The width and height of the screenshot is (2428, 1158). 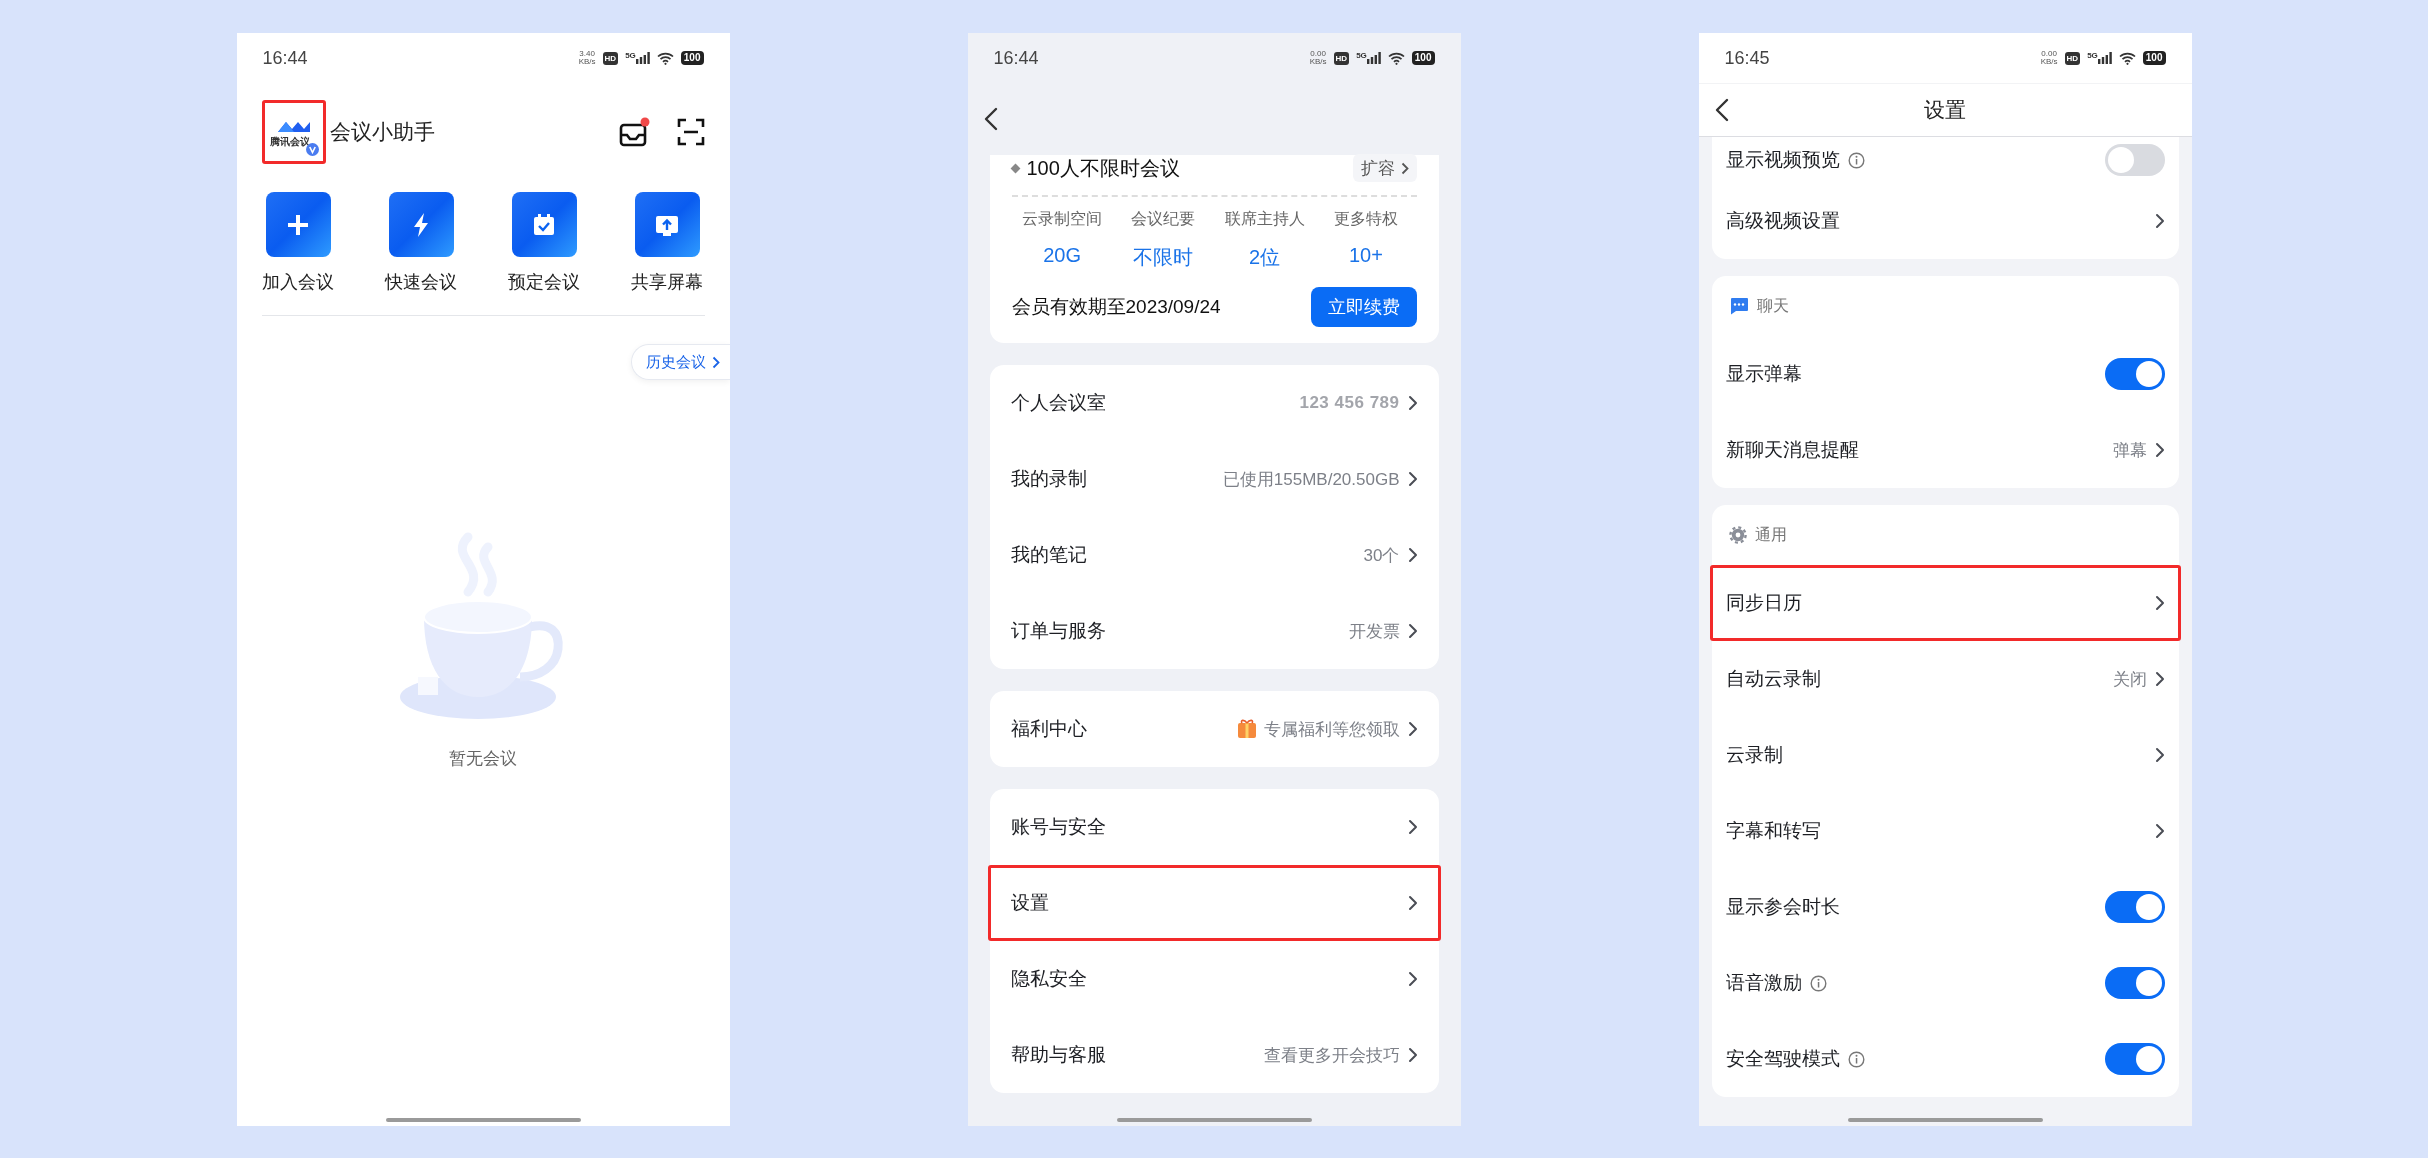 What do you see at coordinates (1214, 479) in the screenshot?
I see `settings-row: 我的录制 已使用155MB/20.50GB` at bounding box center [1214, 479].